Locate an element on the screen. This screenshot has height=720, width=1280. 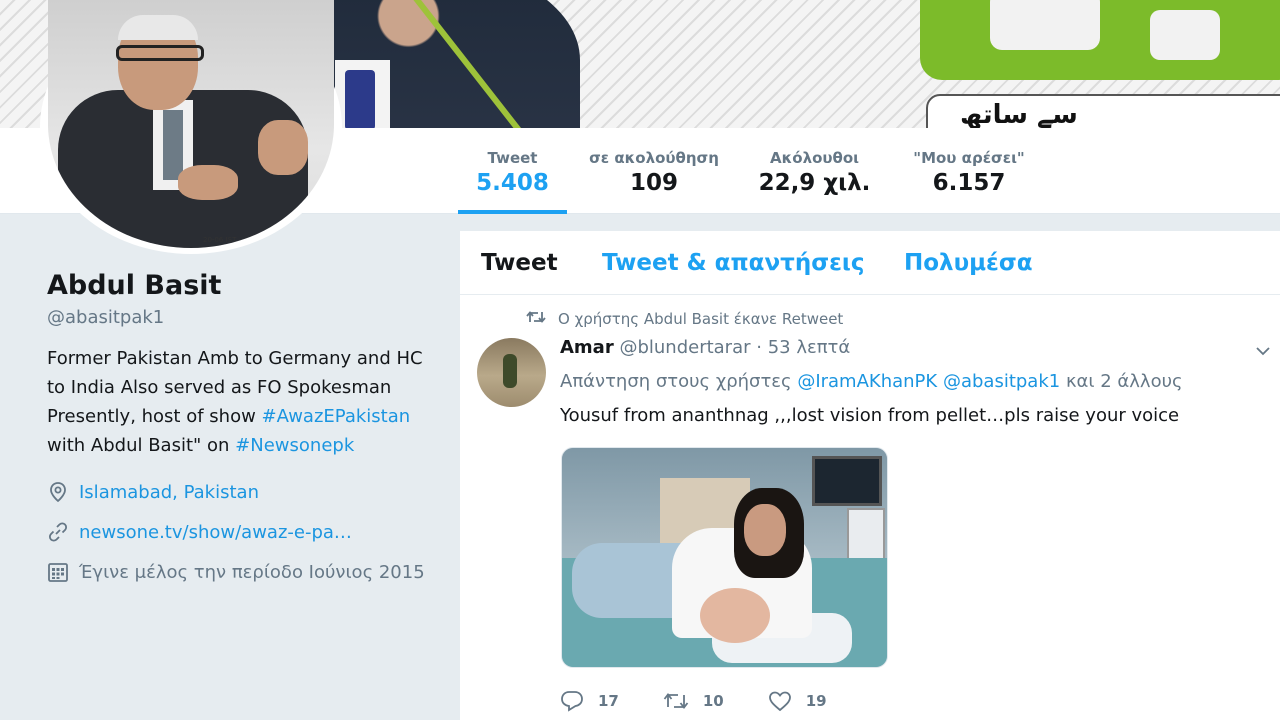
profile-location: Islamabad, Pakistan is located at coordinates (242, 492).